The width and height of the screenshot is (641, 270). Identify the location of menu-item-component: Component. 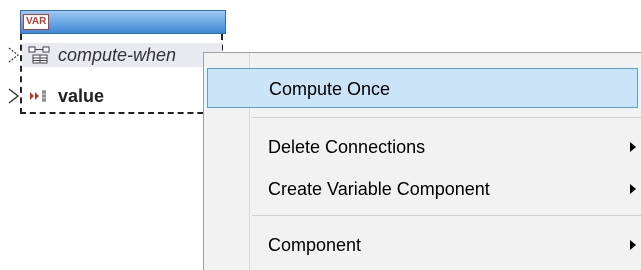
(422, 245).